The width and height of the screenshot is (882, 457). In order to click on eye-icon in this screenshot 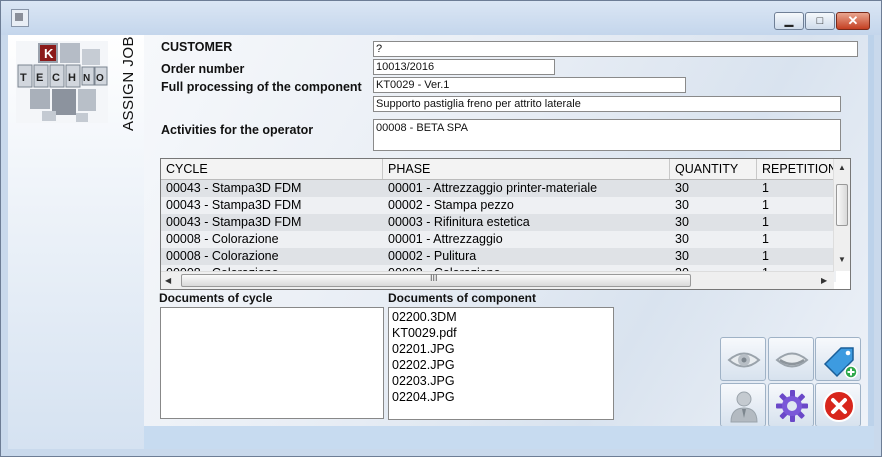, I will do `click(744, 360)`.